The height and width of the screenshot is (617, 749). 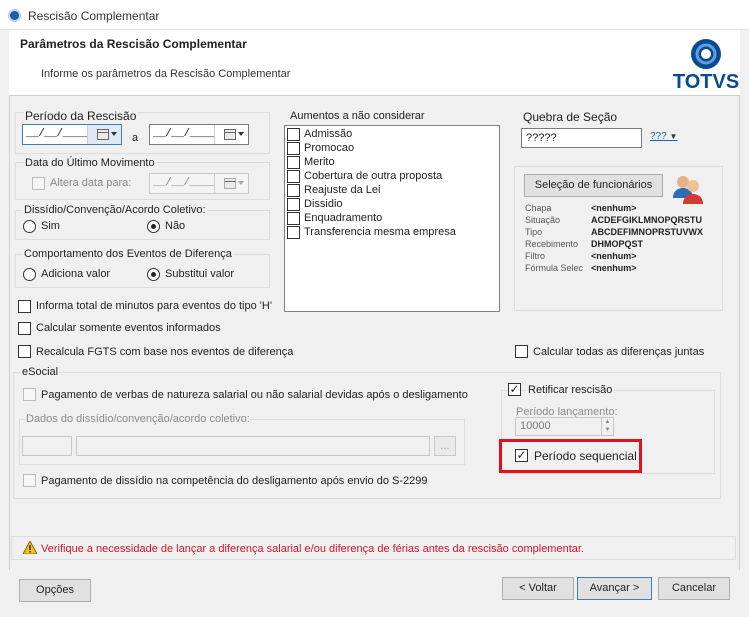 I want to click on dissidio-nao-radio, so click(x=153, y=226).